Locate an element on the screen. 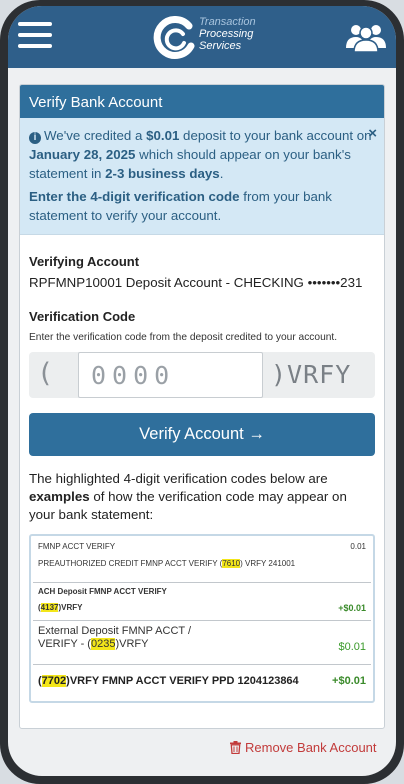 This screenshot has height=784, width=404. tps-logo-icon is located at coordinates (174, 37).